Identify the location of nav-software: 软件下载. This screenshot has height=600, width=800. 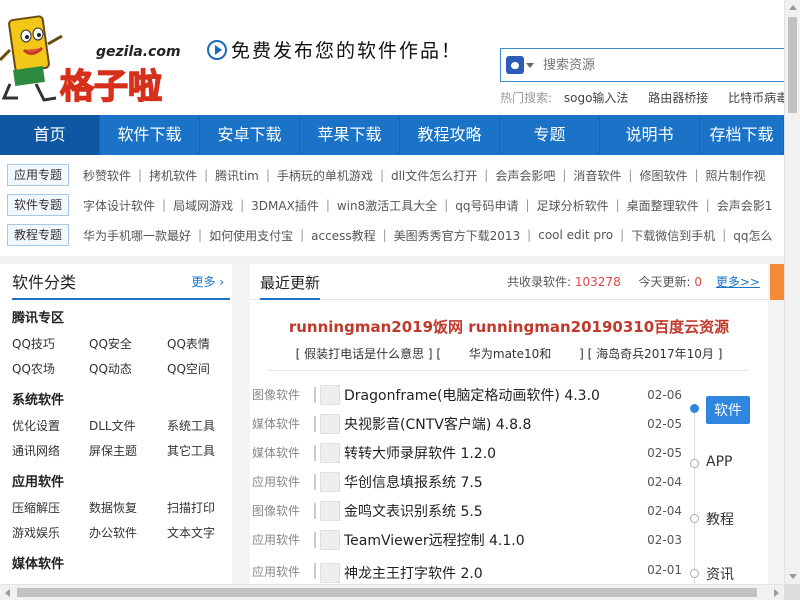
(150, 135).